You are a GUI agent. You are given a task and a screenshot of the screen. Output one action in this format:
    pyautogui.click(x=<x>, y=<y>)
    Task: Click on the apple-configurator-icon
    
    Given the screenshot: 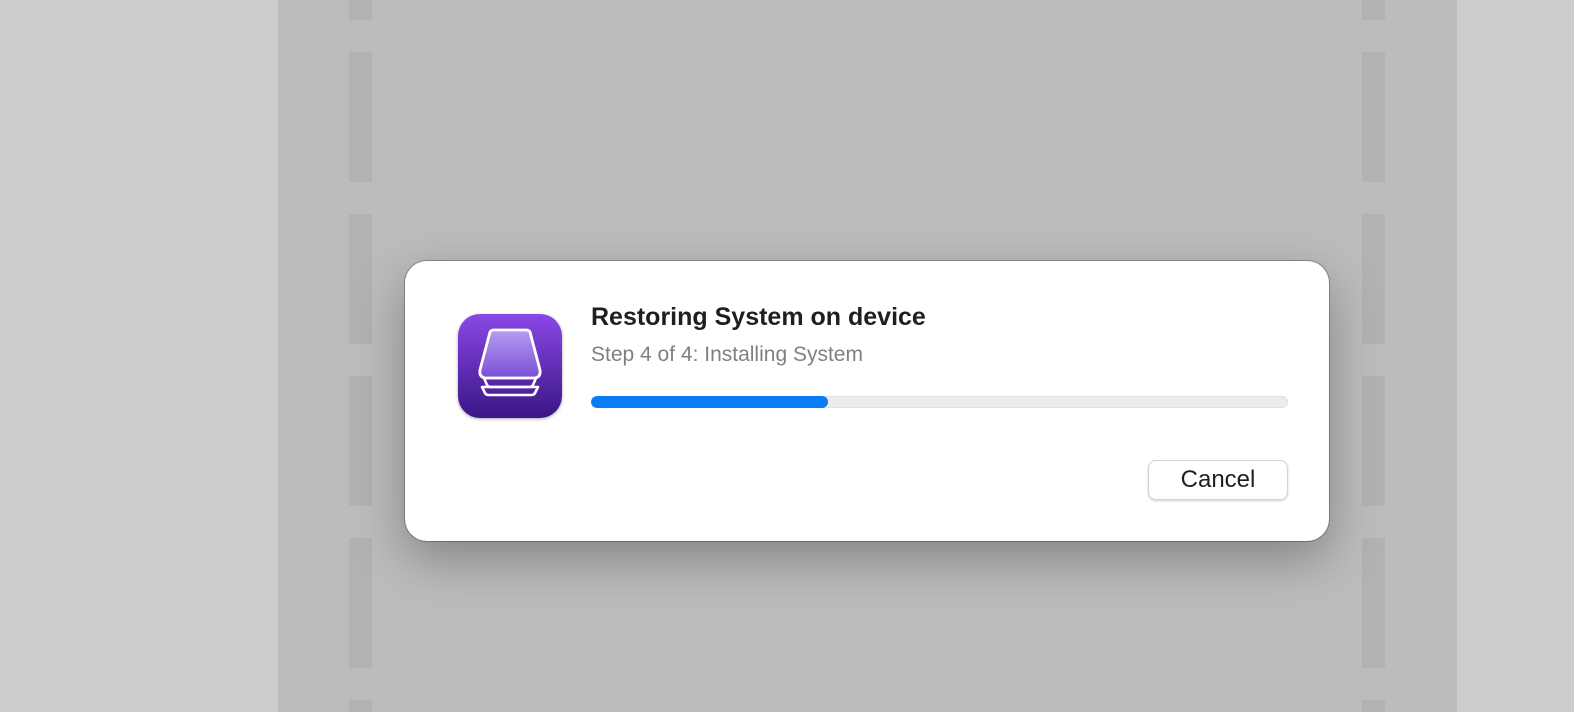 What is the action you would take?
    pyautogui.click(x=510, y=366)
    